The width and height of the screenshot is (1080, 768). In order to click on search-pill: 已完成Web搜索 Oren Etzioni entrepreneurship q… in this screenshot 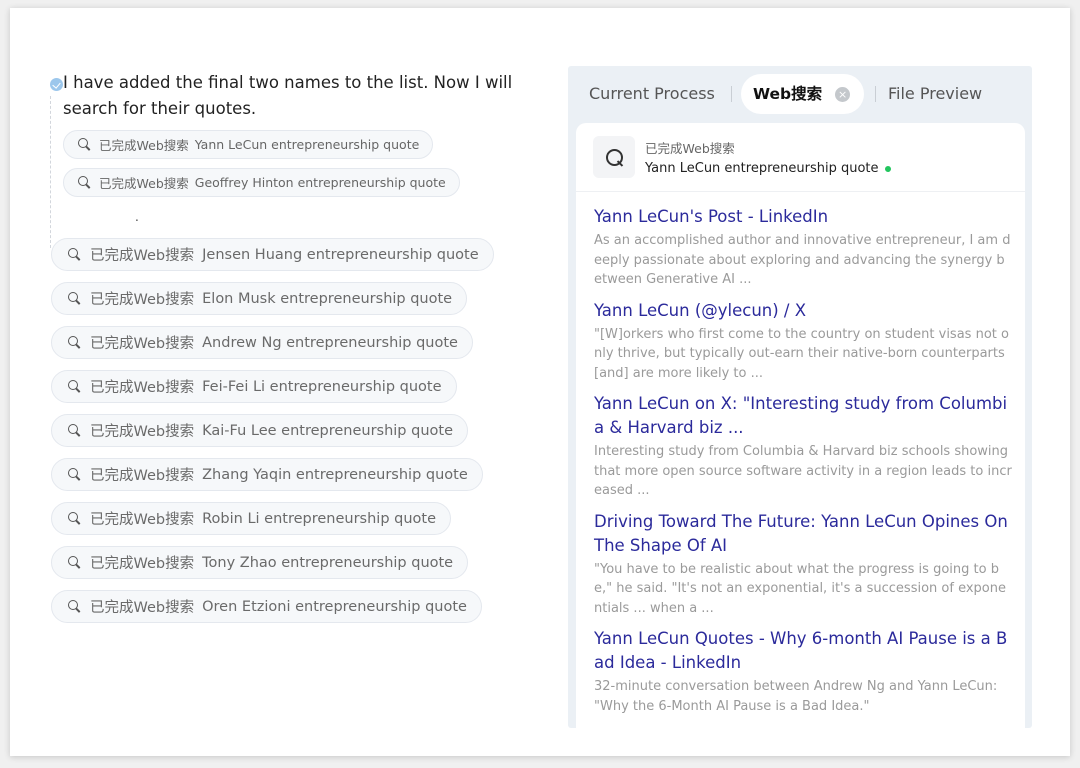, I will do `click(266, 606)`.